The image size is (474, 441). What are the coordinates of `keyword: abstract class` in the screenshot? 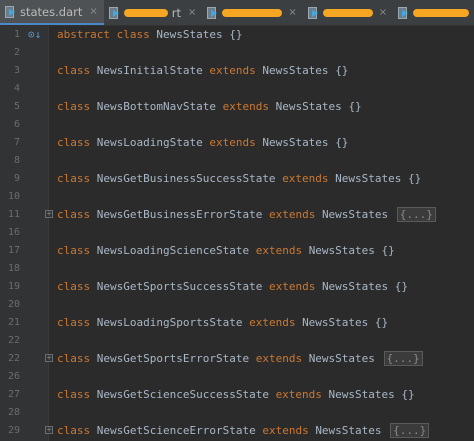 It's located at (103, 34).